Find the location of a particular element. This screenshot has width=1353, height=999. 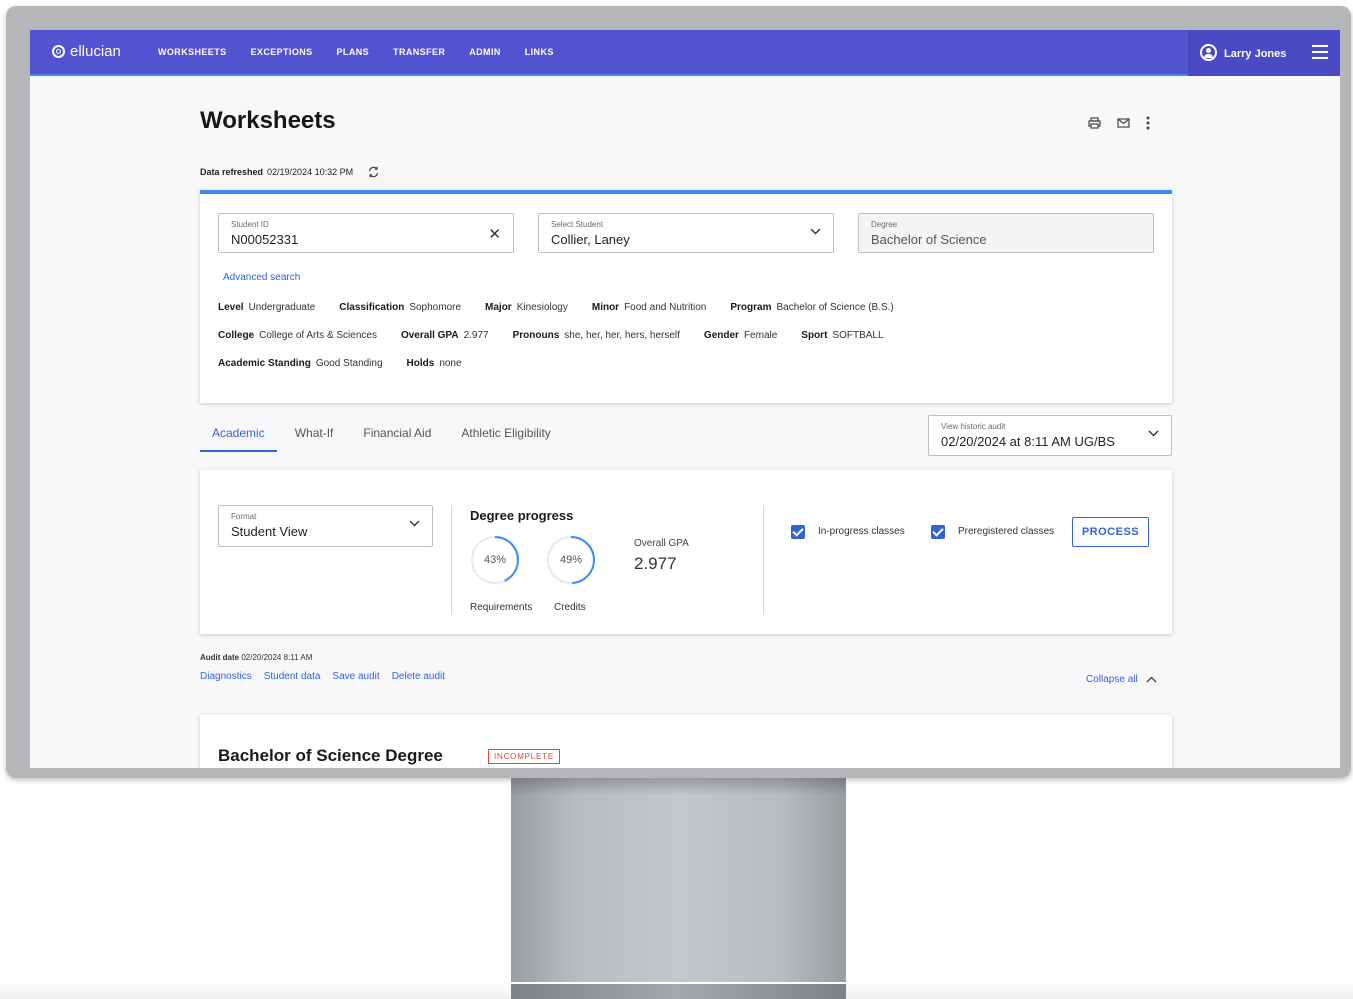

student-id-field: Student ID N00052331 ✕ is located at coordinates (366, 233).